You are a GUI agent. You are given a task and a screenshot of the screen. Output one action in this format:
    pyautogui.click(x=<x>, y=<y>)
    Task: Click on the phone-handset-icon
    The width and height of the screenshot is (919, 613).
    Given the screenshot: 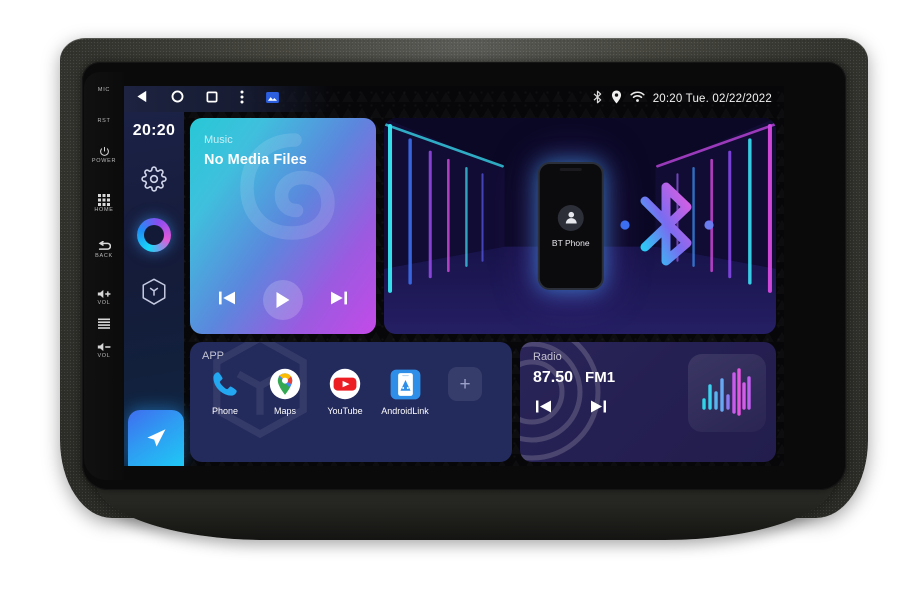 What is the action you would take?
    pyautogui.click(x=225, y=384)
    